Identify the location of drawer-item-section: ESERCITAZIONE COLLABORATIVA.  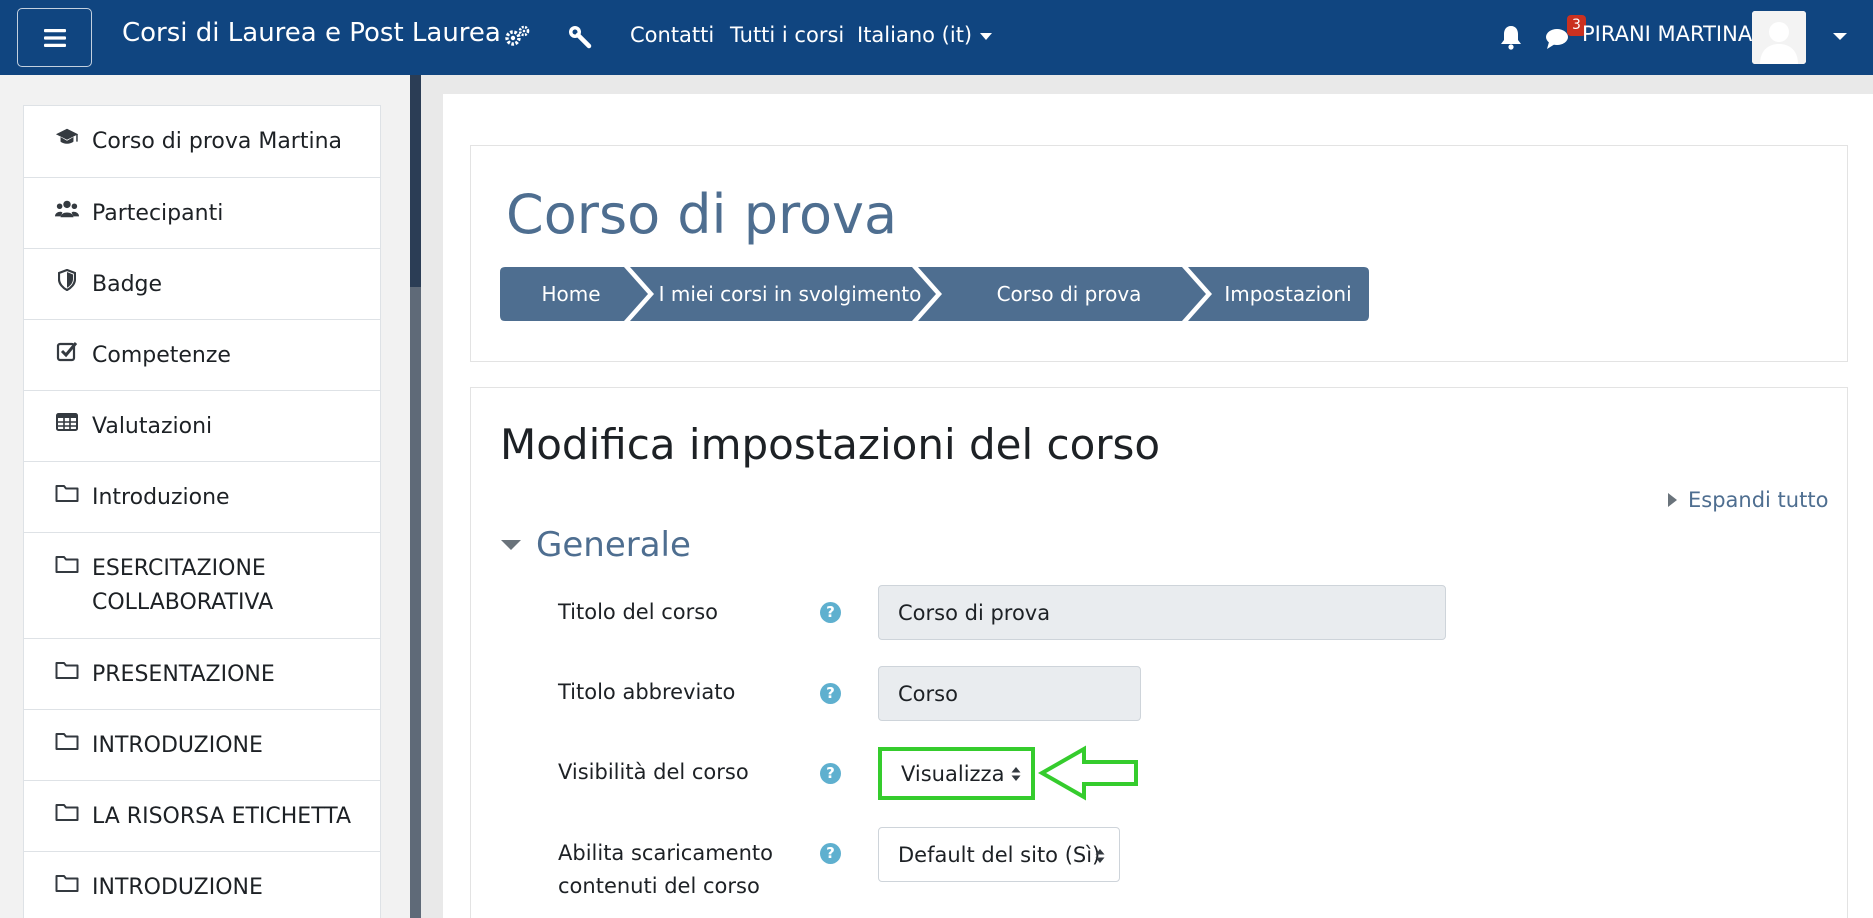
(202, 586).